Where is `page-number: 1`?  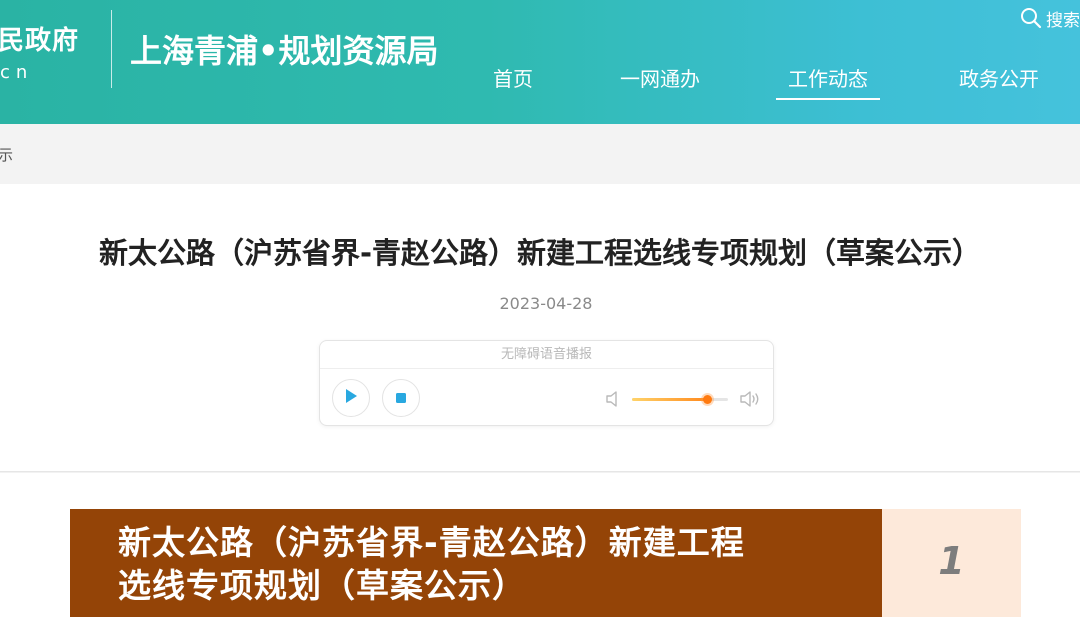 page-number: 1 is located at coordinates (951, 561).